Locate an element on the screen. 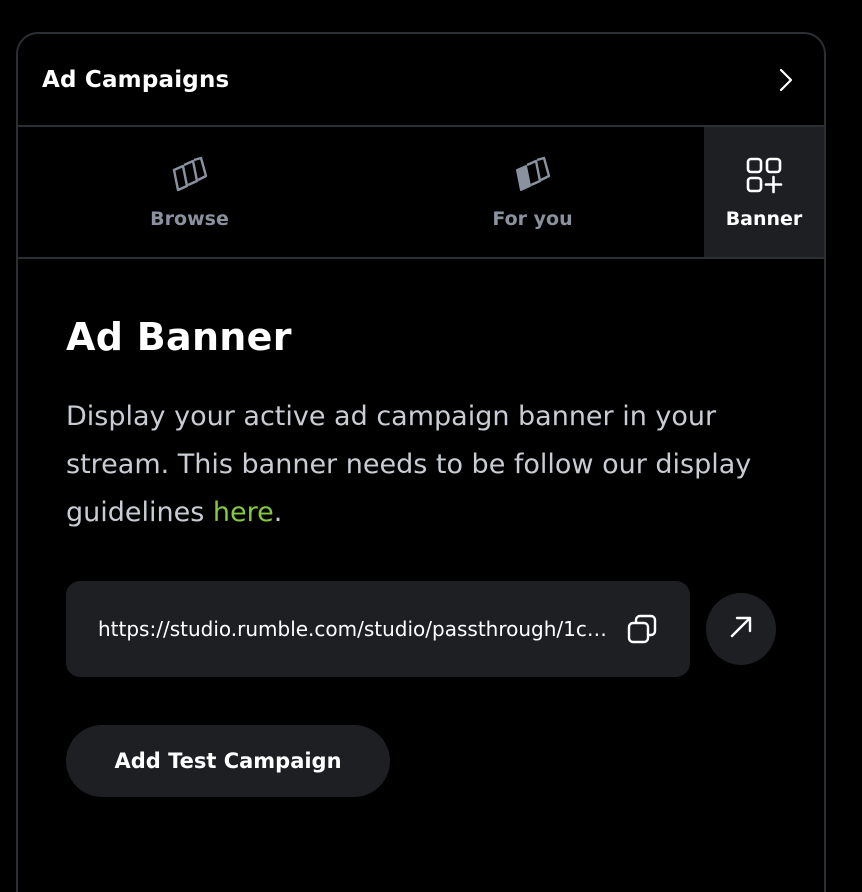 Image resolution: width=862 pixels, height=892 pixels. tab-for-you: For you is located at coordinates (532, 192).